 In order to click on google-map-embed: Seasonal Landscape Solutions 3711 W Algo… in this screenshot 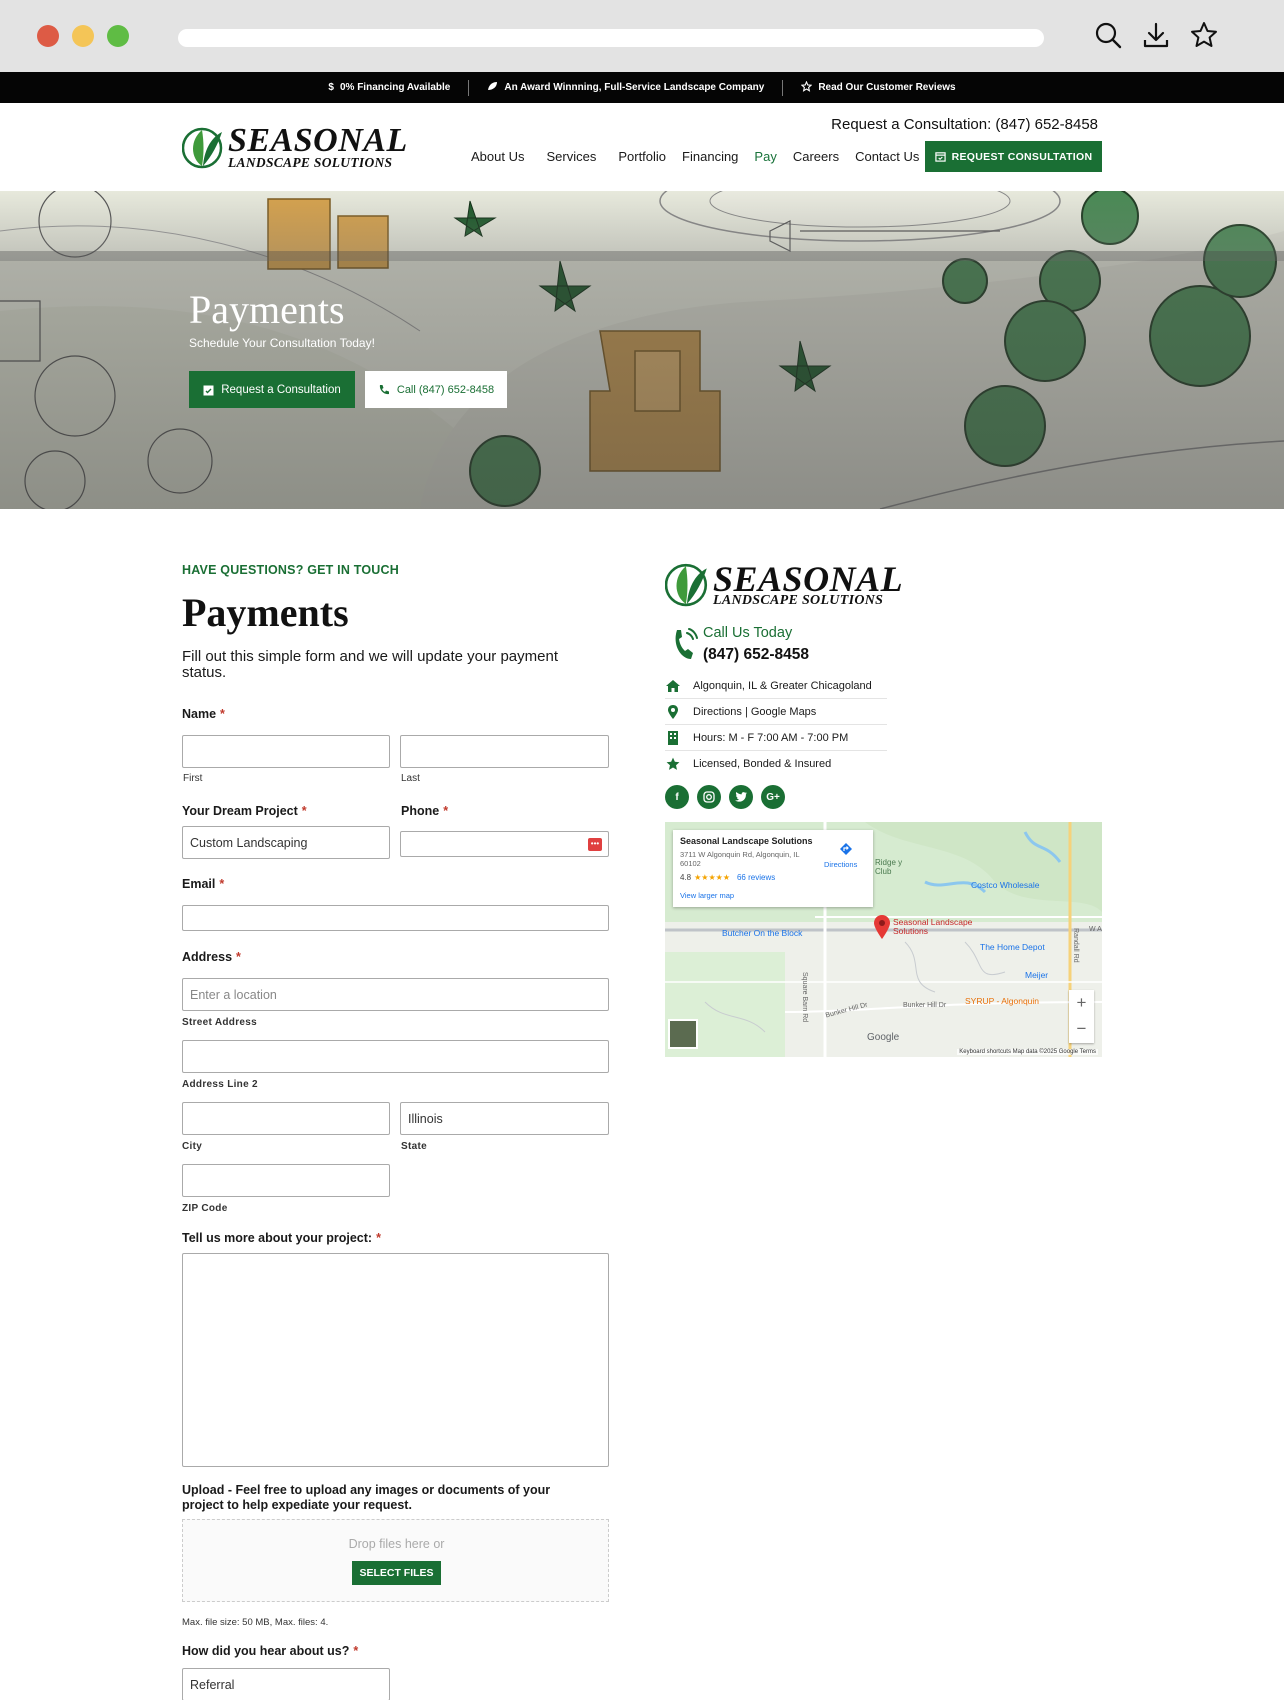, I will do `click(883, 939)`.